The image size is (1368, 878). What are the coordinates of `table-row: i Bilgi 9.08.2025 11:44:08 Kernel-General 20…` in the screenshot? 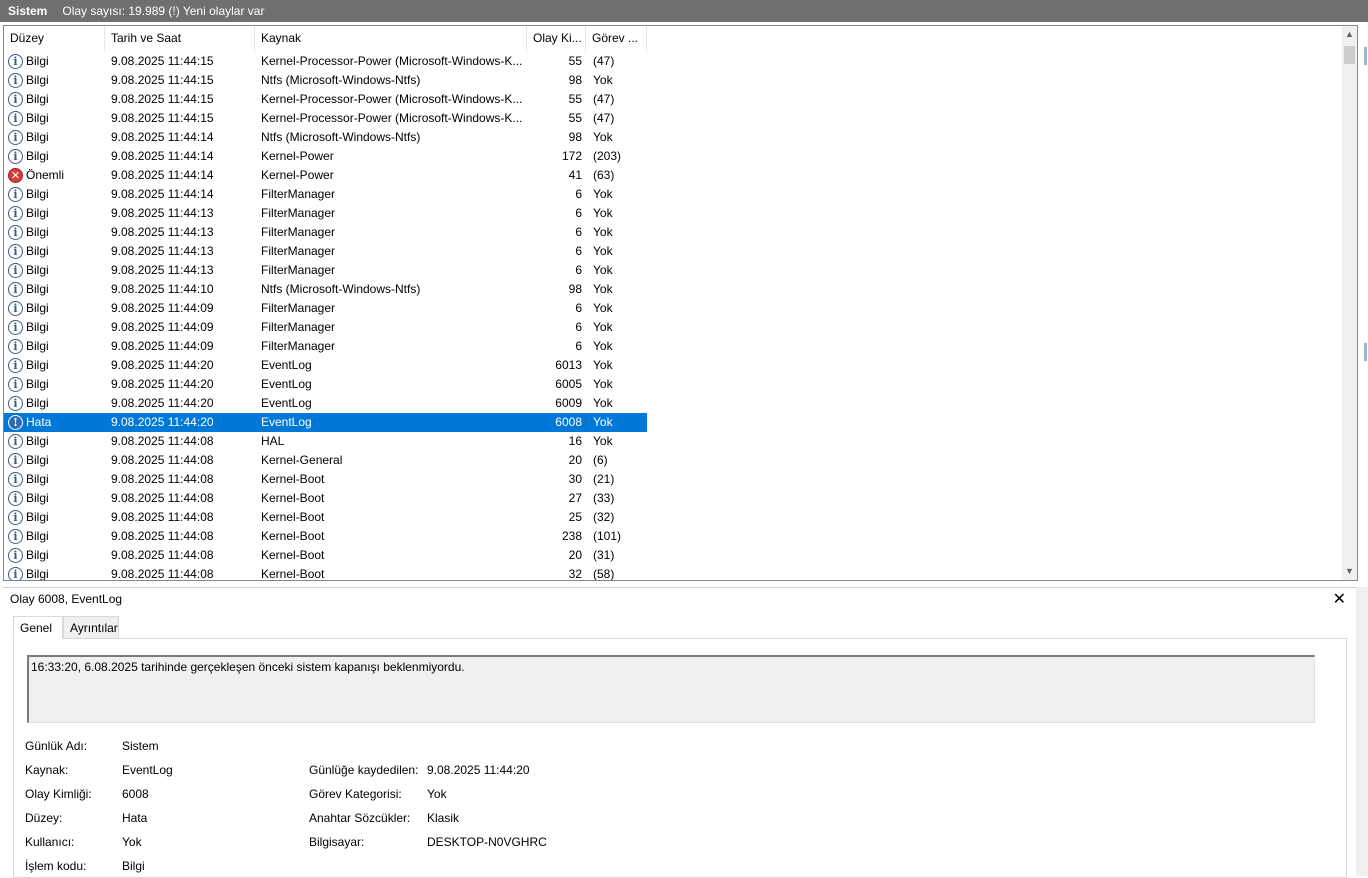 It's located at (325, 460).